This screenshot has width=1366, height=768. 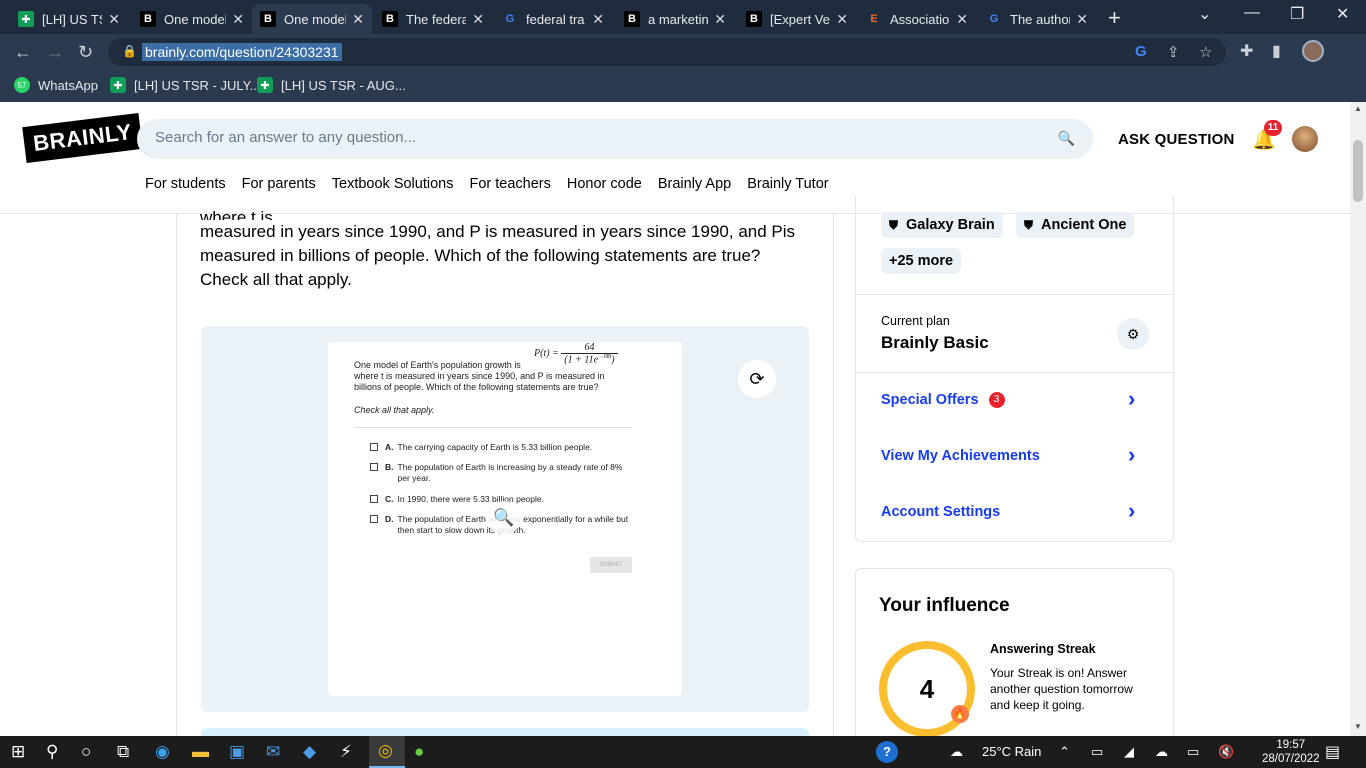 What do you see at coordinates (85, 52) in the screenshot?
I see `reload-button: ↻` at bounding box center [85, 52].